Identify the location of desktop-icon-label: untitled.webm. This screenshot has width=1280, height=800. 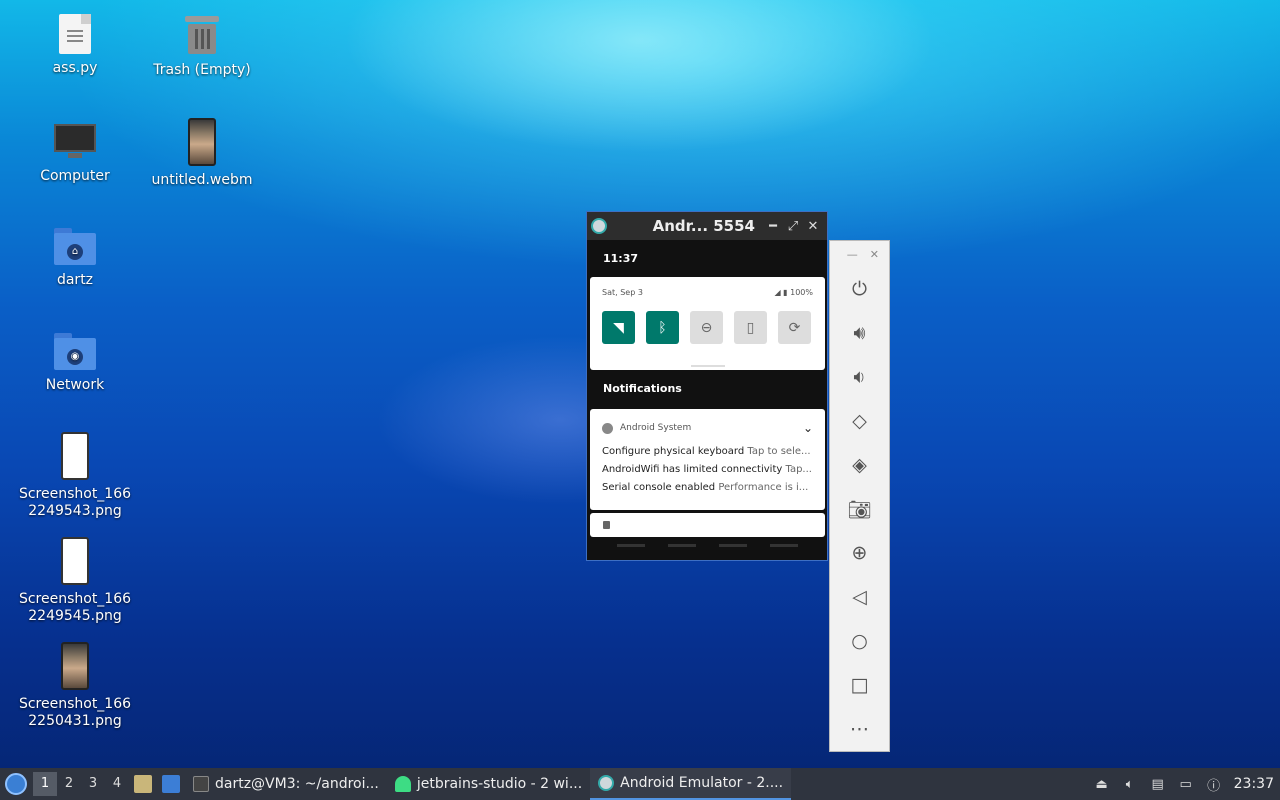
(202, 180).